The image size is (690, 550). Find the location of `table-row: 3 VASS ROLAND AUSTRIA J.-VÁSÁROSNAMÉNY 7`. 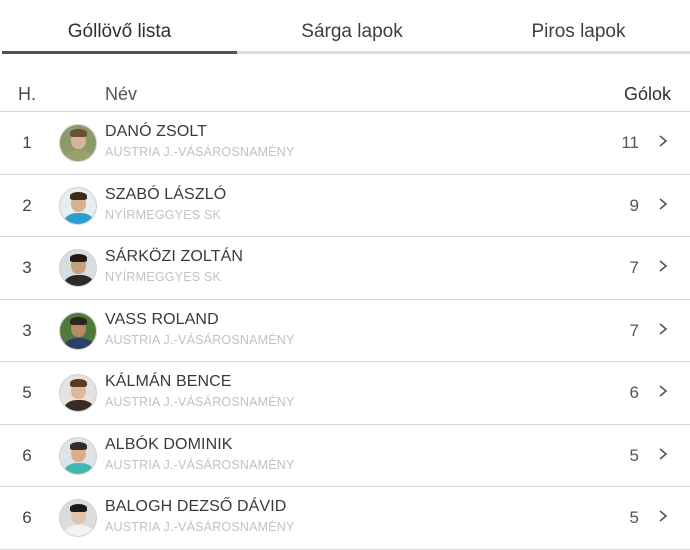

table-row: 3 VASS ROLAND AUSTRIA J.-VÁSÁROSNAMÉNY 7 is located at coordinates (345, 331).